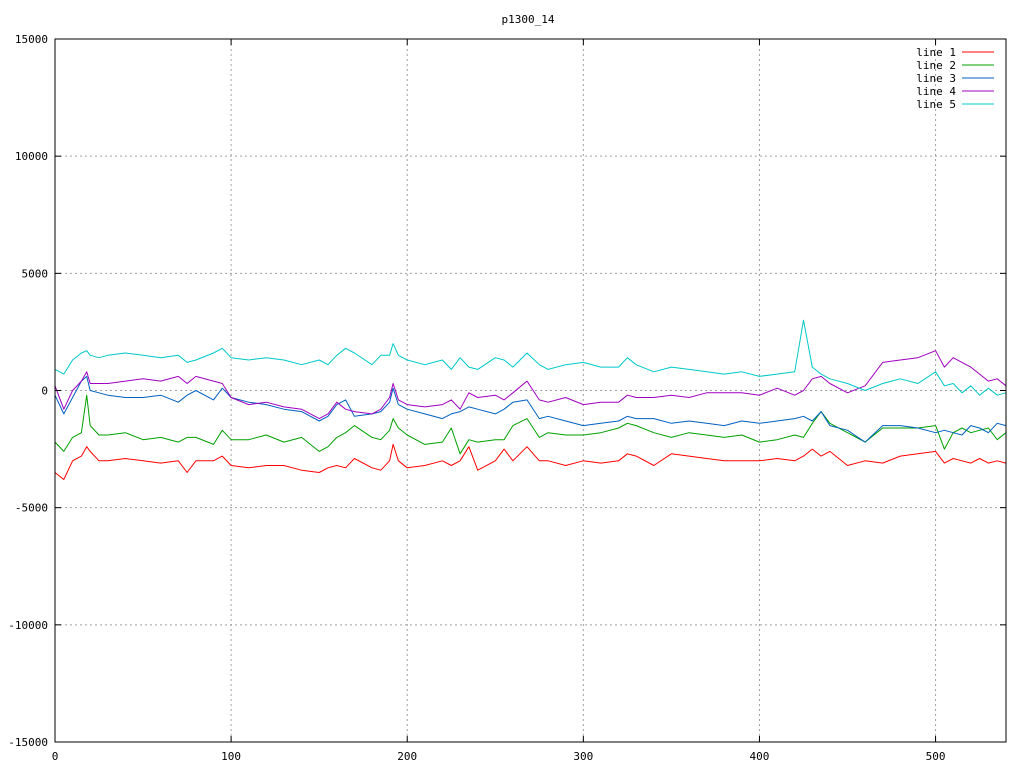 The width and height of the screenshot is (1024, 768). Describe the element at coordinates (28, 625) in the screenshot. I see `y-tick-label: -10000` at that location.